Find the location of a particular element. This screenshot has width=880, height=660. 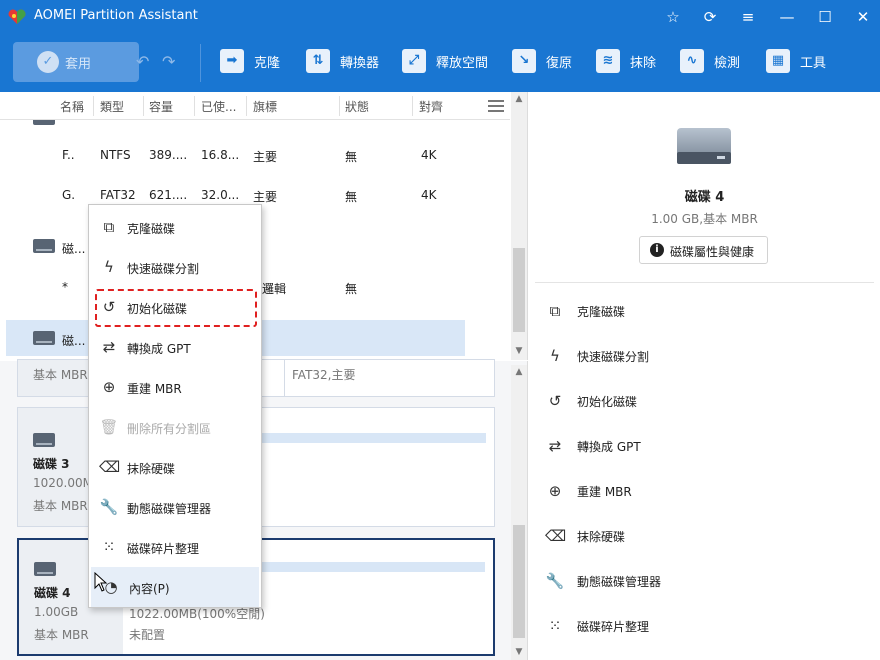

disk-title: 磁碟 4 is located at coordinates (704, 197).